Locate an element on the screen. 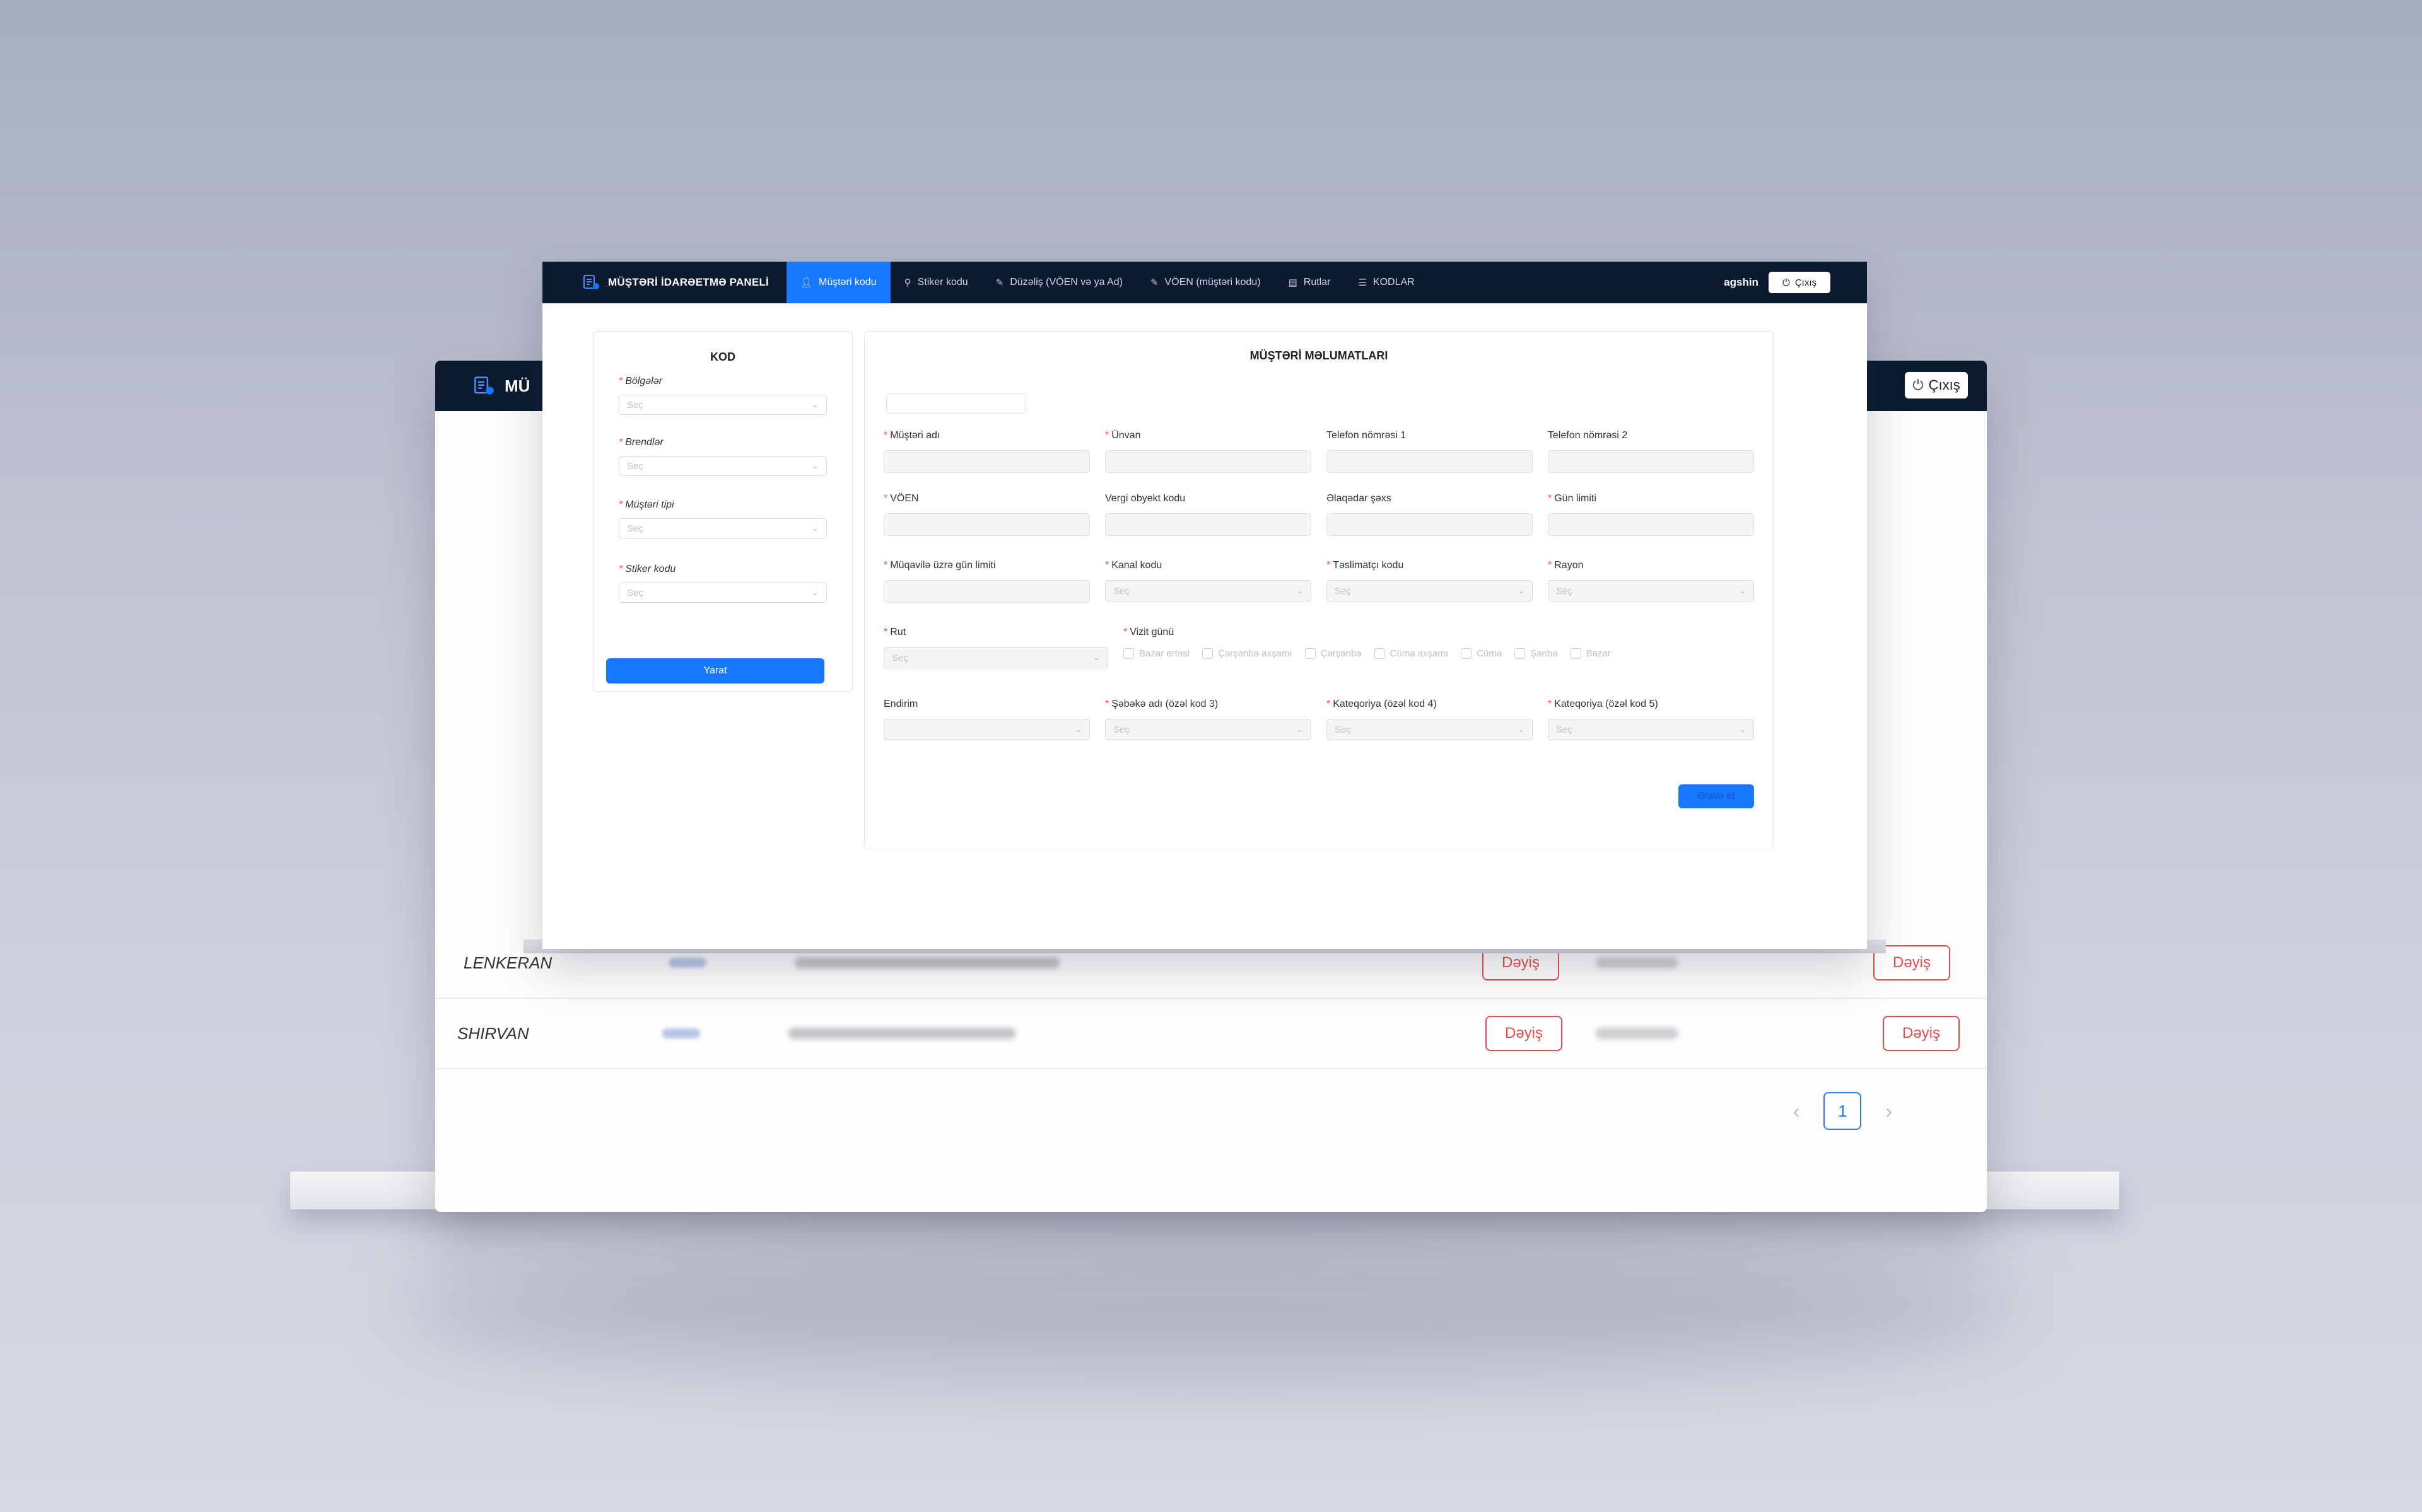  field-label: * Kateqoriya (özəl kod 4) is located at coordinates (1381, 704).